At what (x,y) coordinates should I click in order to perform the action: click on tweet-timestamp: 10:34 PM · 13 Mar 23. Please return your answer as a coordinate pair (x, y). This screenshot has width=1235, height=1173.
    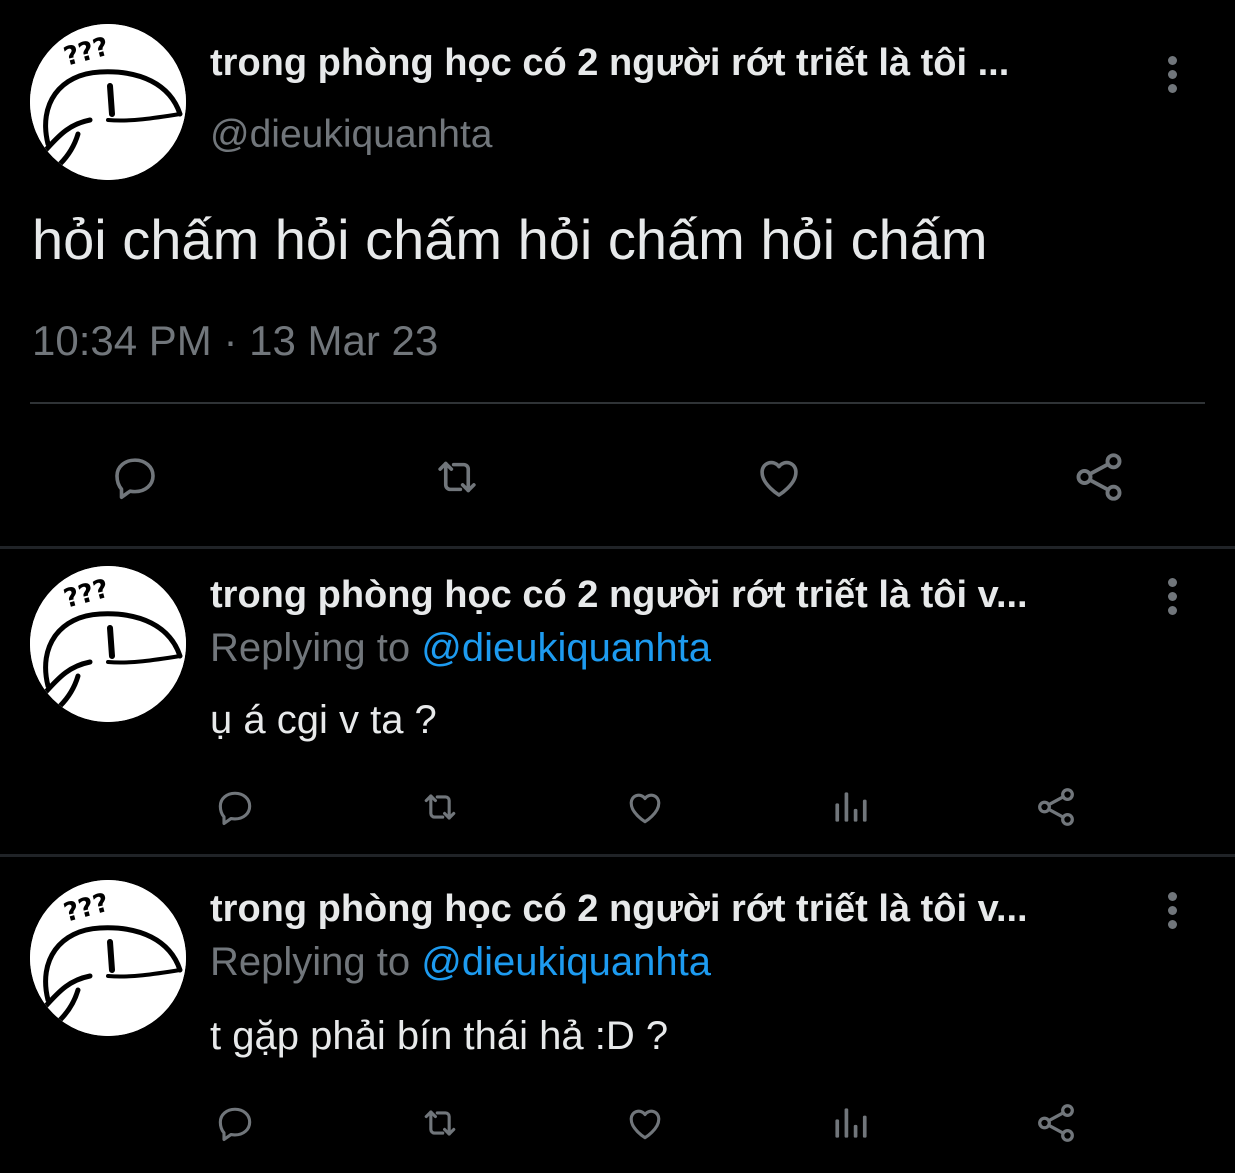
    Looking at the image, I should click on (235, 341).